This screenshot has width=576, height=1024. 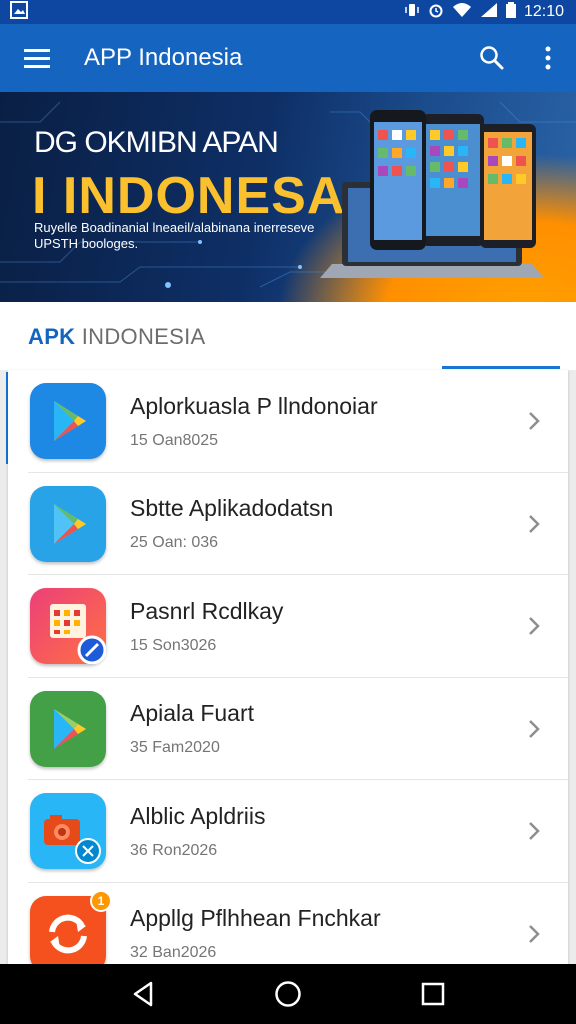 What do you see at coordinates (254, 405) in the screenshot?
I see `app-name: Aplorkuasla P llndonoiar` at bounding box center [254, 405].